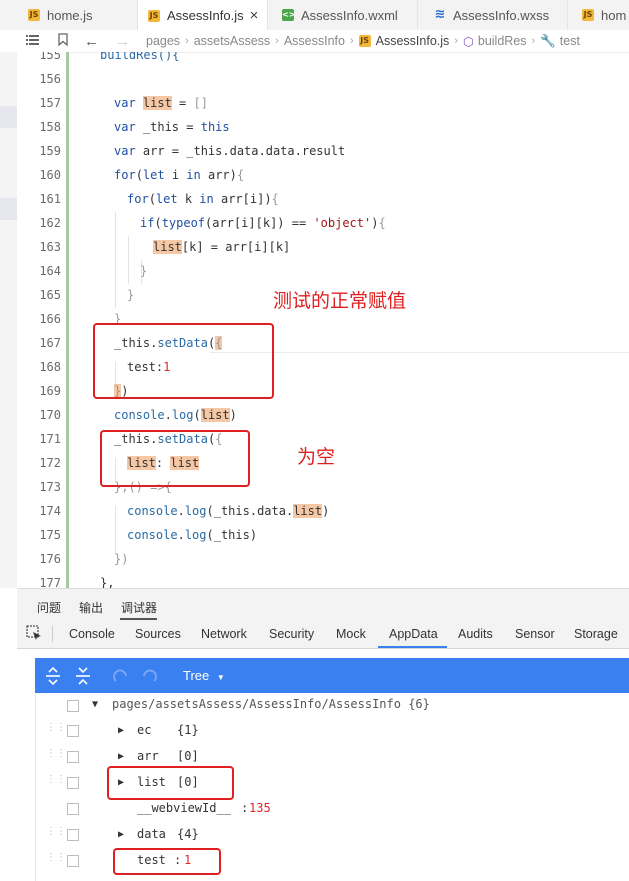 Image resolution: width=629 pixels, height=881 pixels. What do you see at coordinates (50, 463) in the screenshot?
I see `line-number: 172` at bounding box center [50, 463].